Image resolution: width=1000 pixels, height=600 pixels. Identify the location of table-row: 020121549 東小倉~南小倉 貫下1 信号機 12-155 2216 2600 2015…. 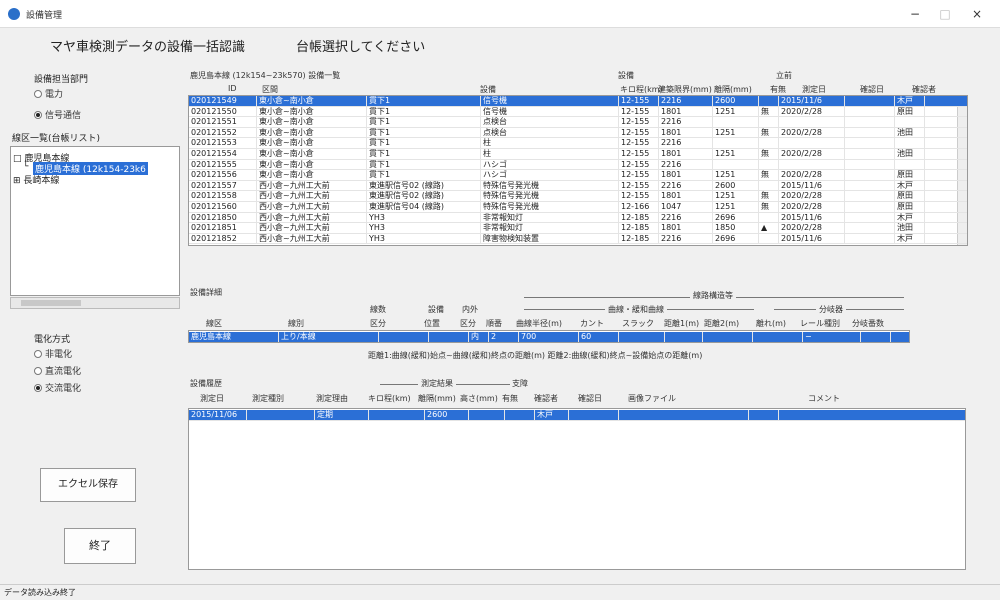
(578, 101).